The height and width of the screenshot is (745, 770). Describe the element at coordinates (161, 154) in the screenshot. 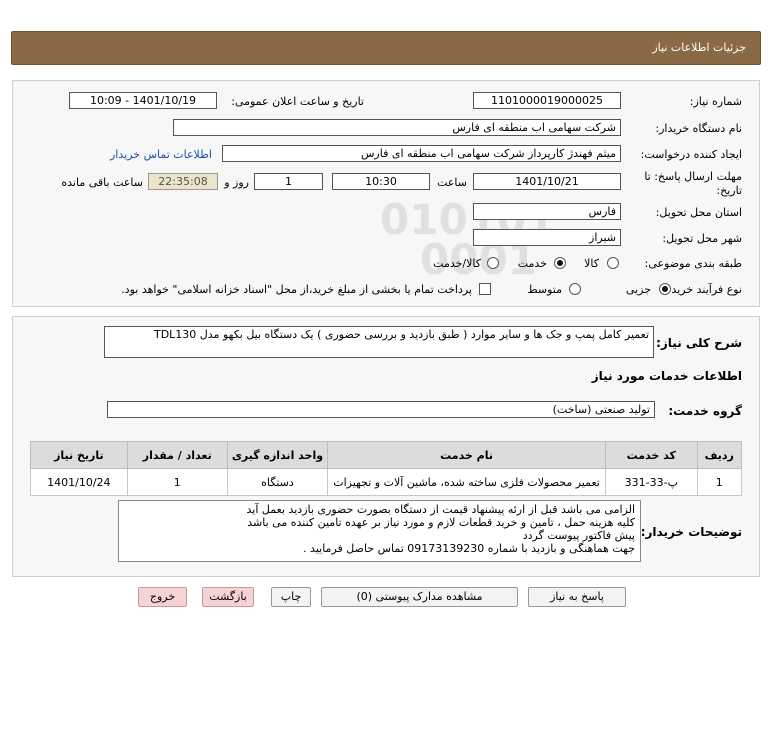

I see `buyer-contact-link: اطلاعات تماس خریدار` at that location.